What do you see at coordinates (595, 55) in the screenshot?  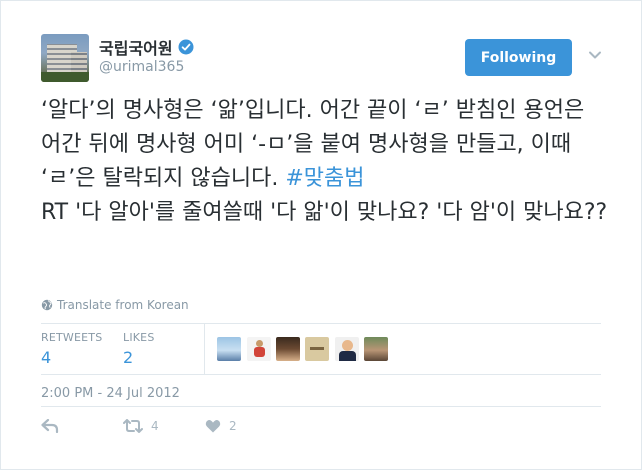 I see `chevron-down-icon` at bounding box center [595, 55].